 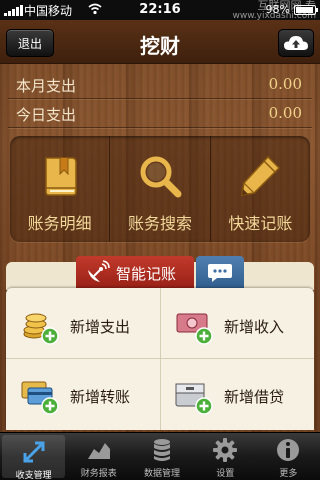 I want to click on quick-ledger-button: 账务明细, so click(x=60, y=189).